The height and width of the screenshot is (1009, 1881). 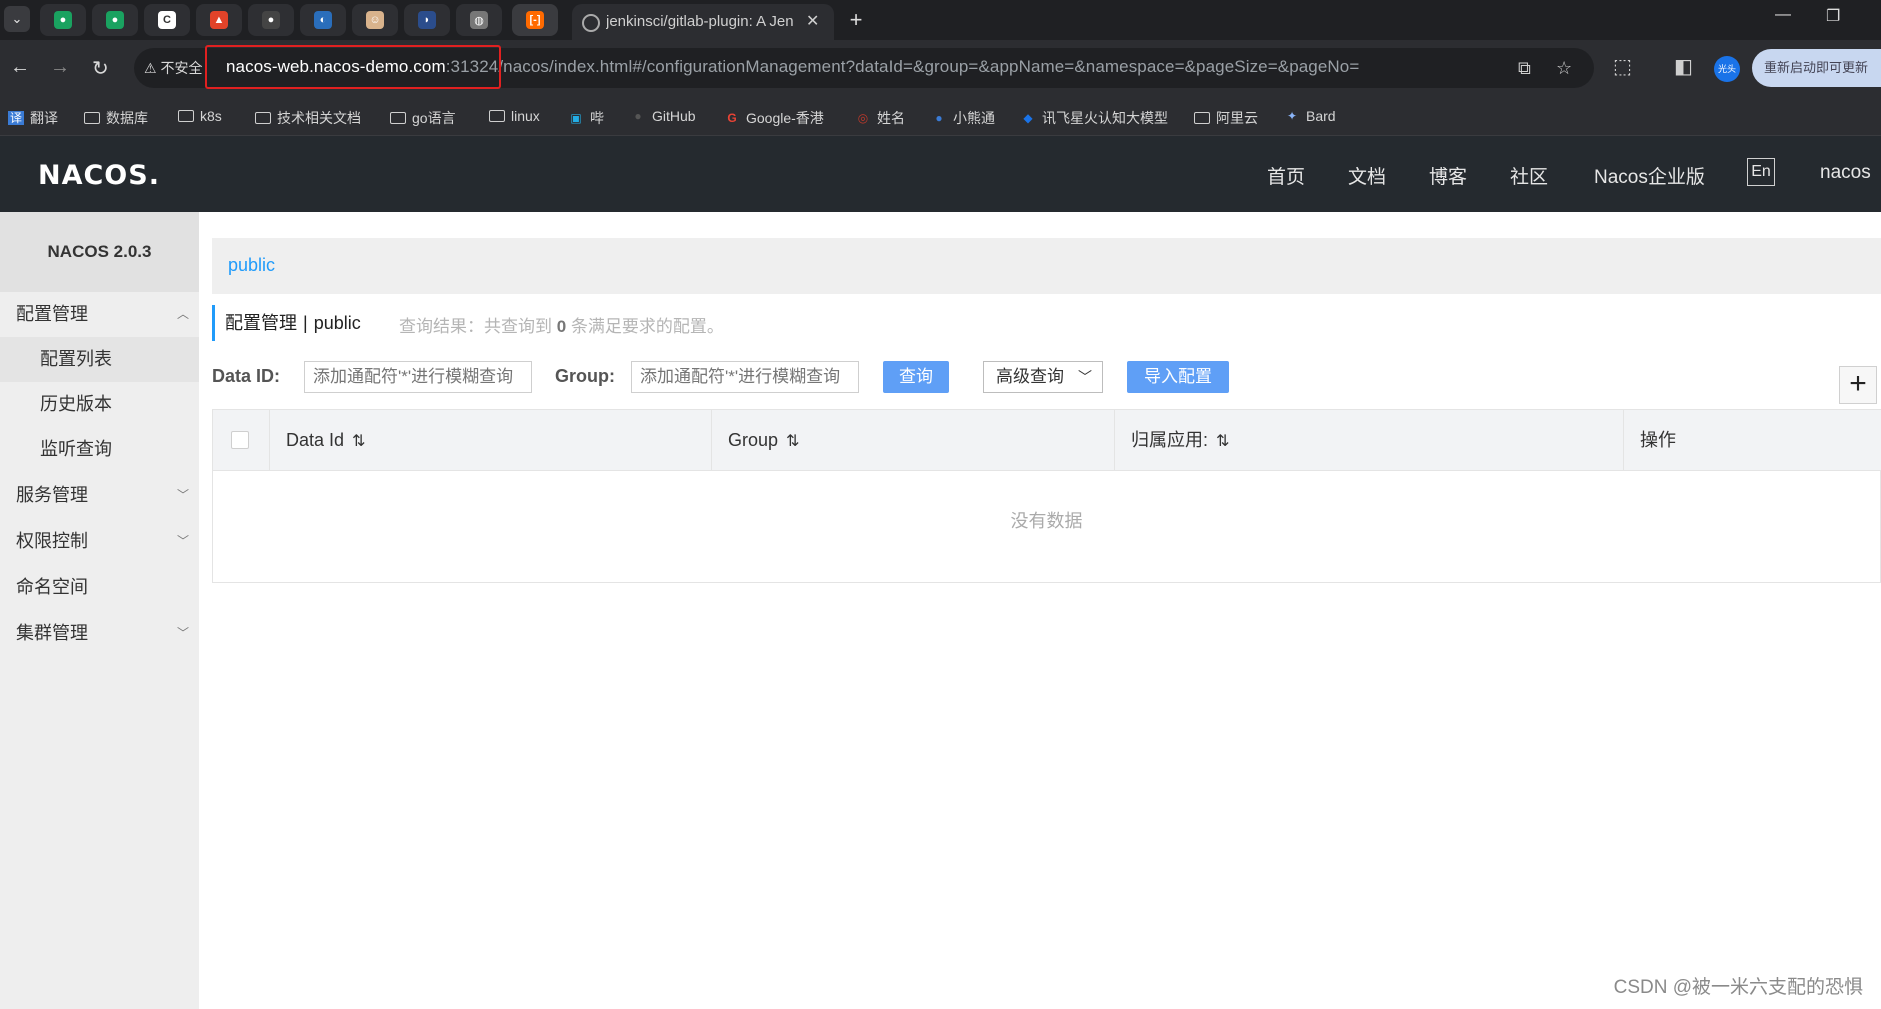 I want to click on query-result-count: 0, so click(x=561, y=326).